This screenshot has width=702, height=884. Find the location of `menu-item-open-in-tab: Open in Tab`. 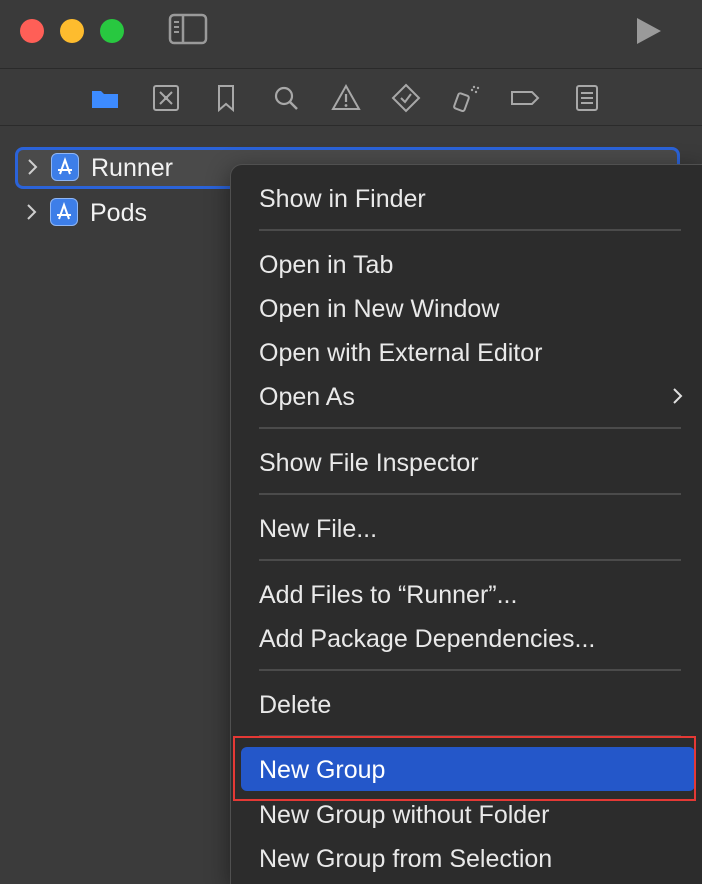

menu-item-open-in-tab: Open in Tab is located at coordinates (468, 264).